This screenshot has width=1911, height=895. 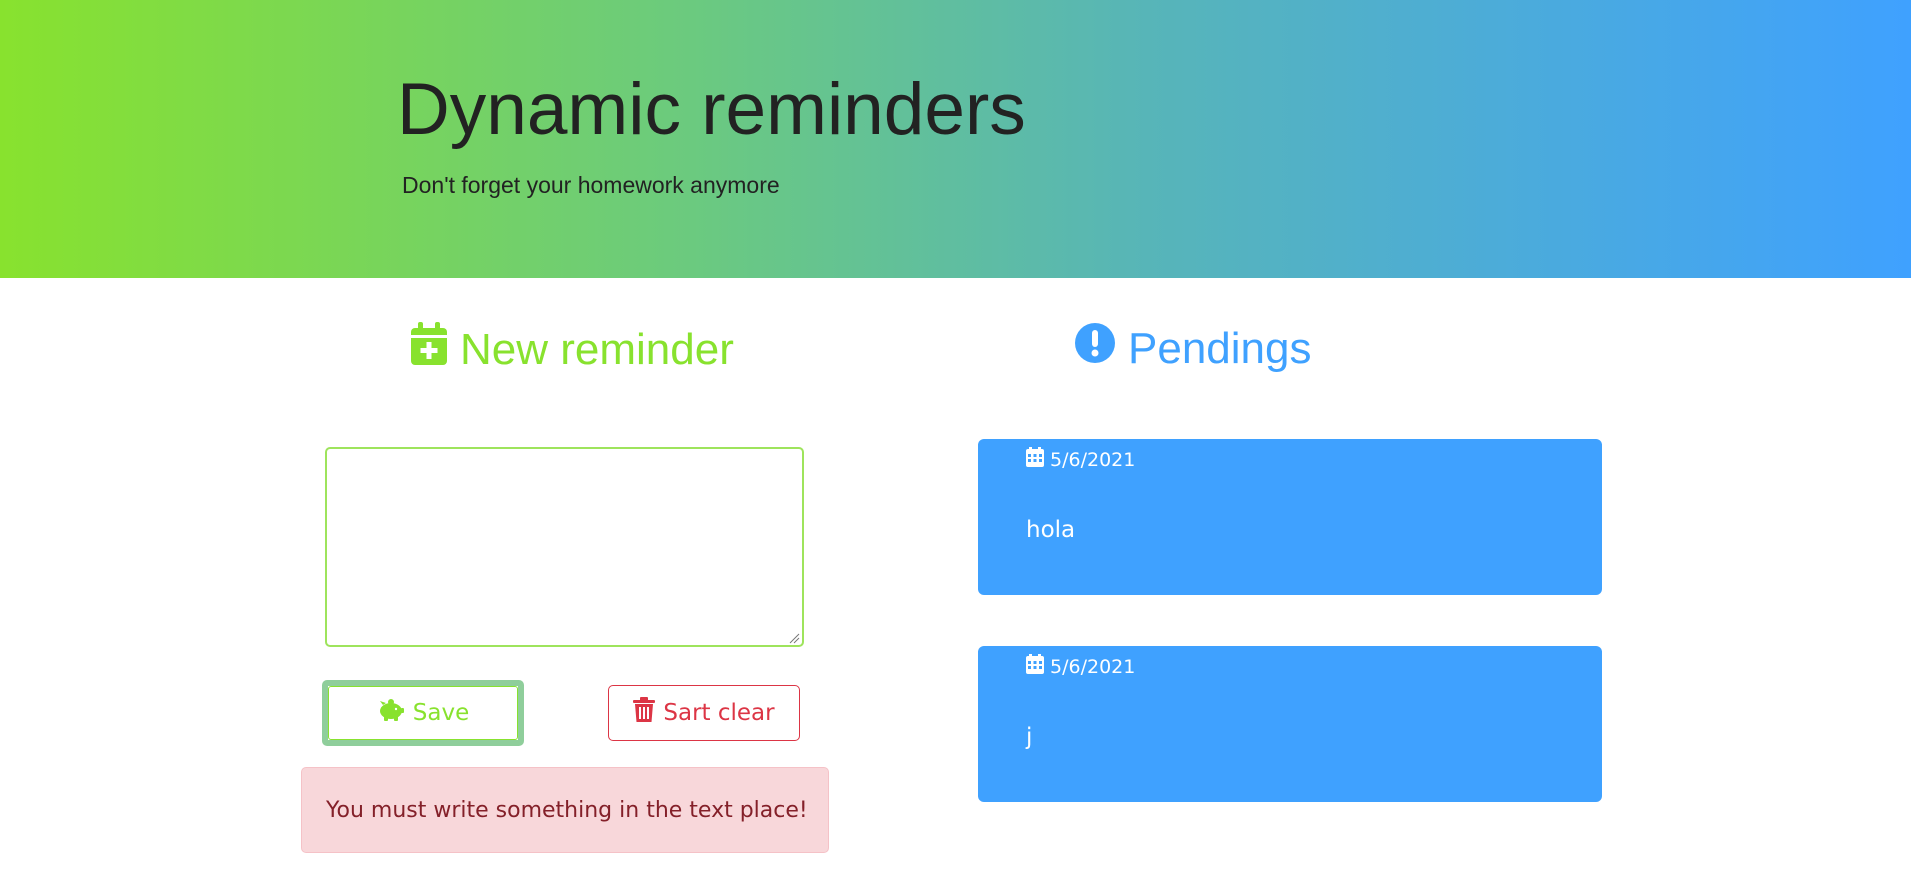 What do you see at coordinates (1220, 348) in the screenshot?
I see `pendings-title: Pendings` at bounding box center [1220, 348].